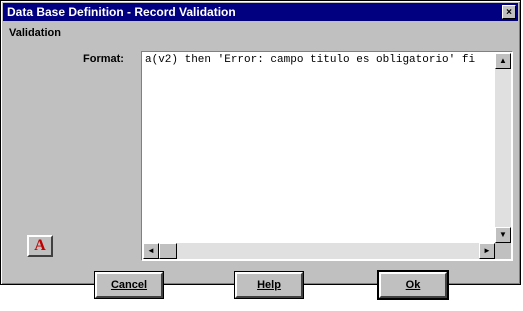  What do you see at coordinates (151, 251) in the screenshot?
I see `scroll-left-icon: ◄` at bounding box center [151, 251].